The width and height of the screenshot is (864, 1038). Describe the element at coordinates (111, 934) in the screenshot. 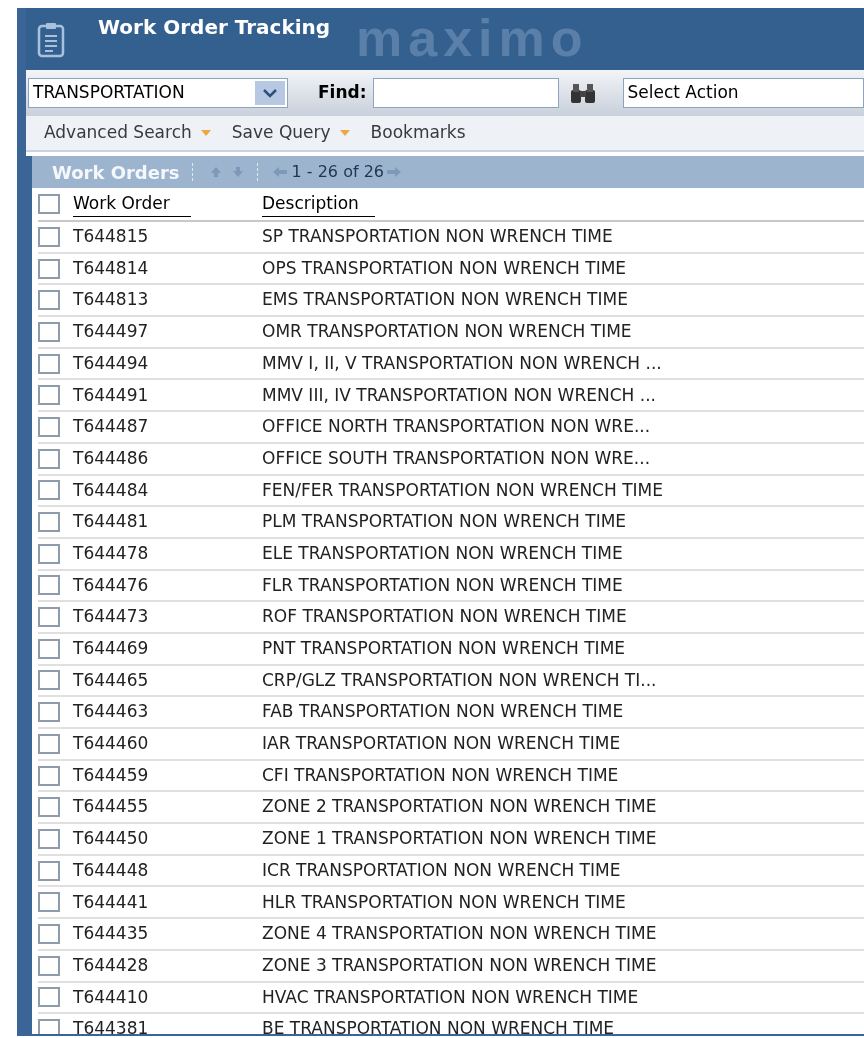

I see `table-cell-text: T644435` at that location.